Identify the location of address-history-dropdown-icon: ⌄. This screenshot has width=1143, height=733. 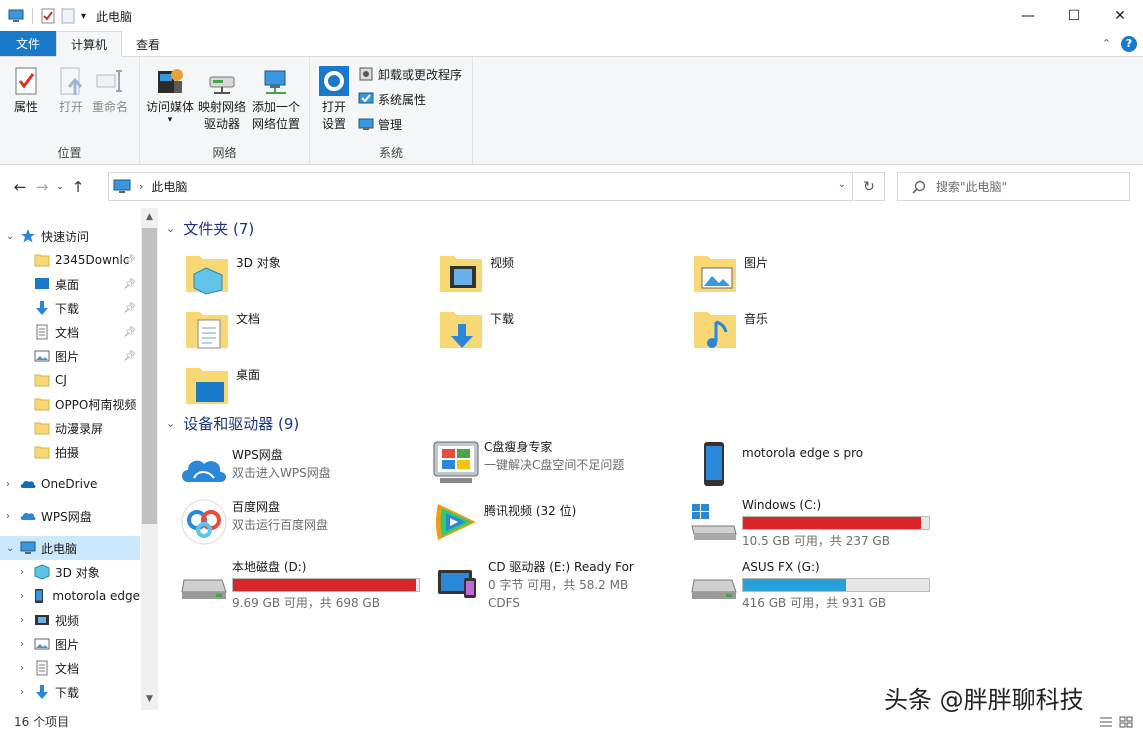
(842, 184).